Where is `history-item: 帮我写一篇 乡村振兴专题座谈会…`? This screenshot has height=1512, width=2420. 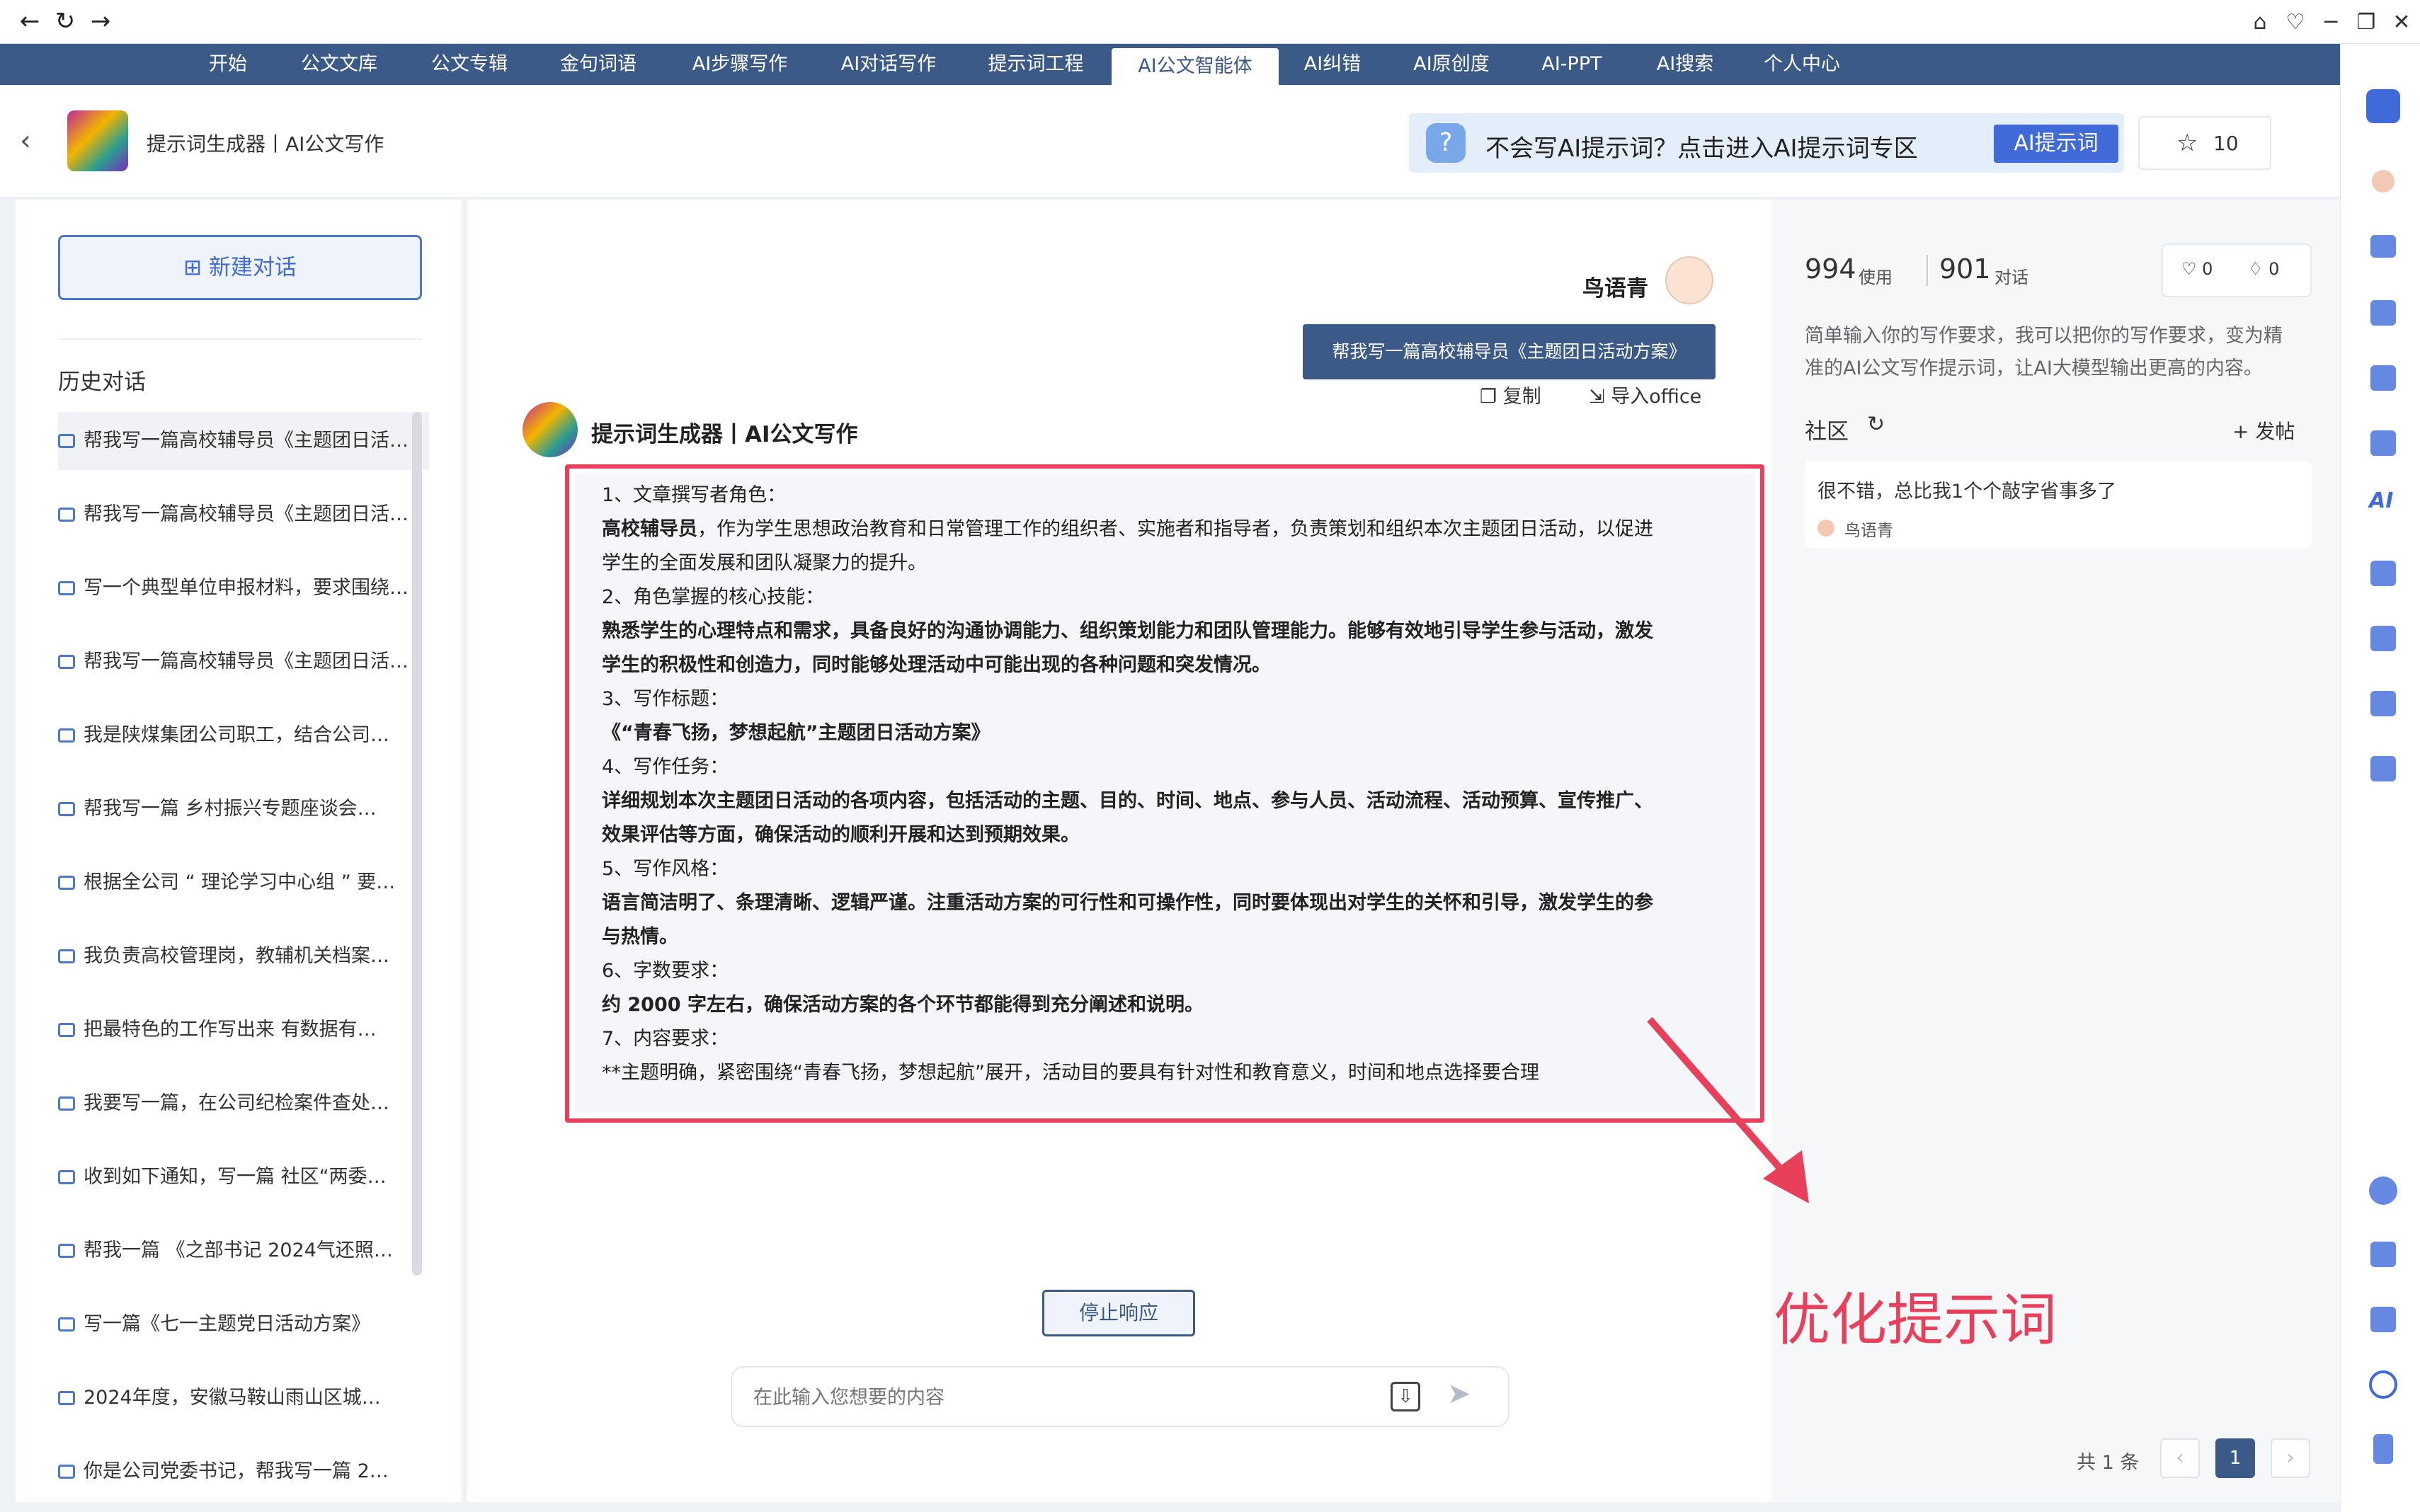
history-item: 帮我写一篇 乡村振兴专题座谈会… is located at coordinates (242, 809).